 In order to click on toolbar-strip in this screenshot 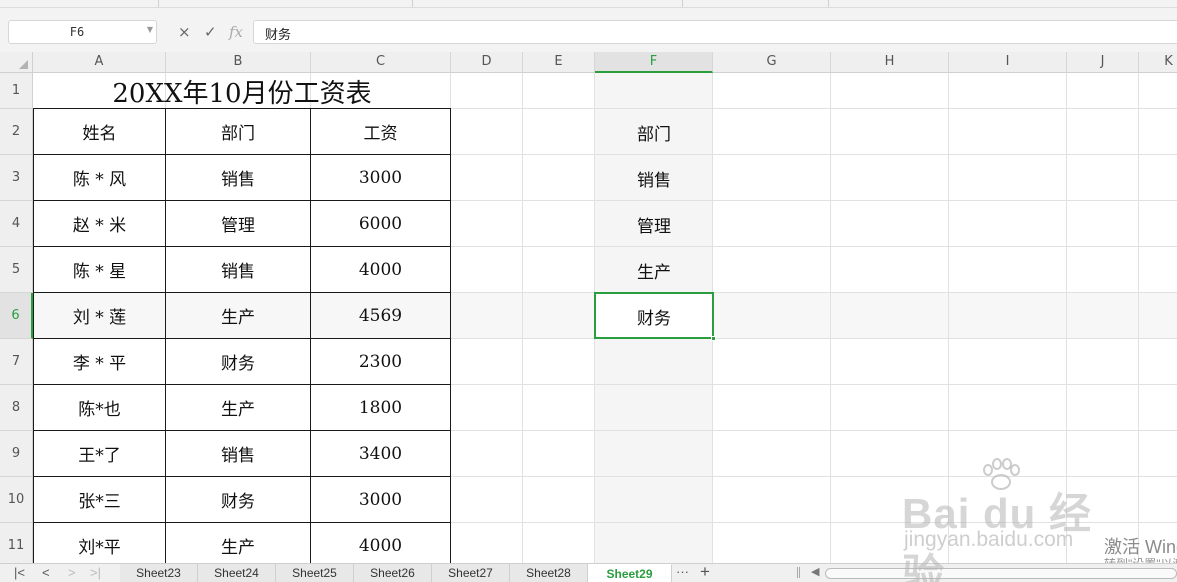, I will do `click(588, 4)`.